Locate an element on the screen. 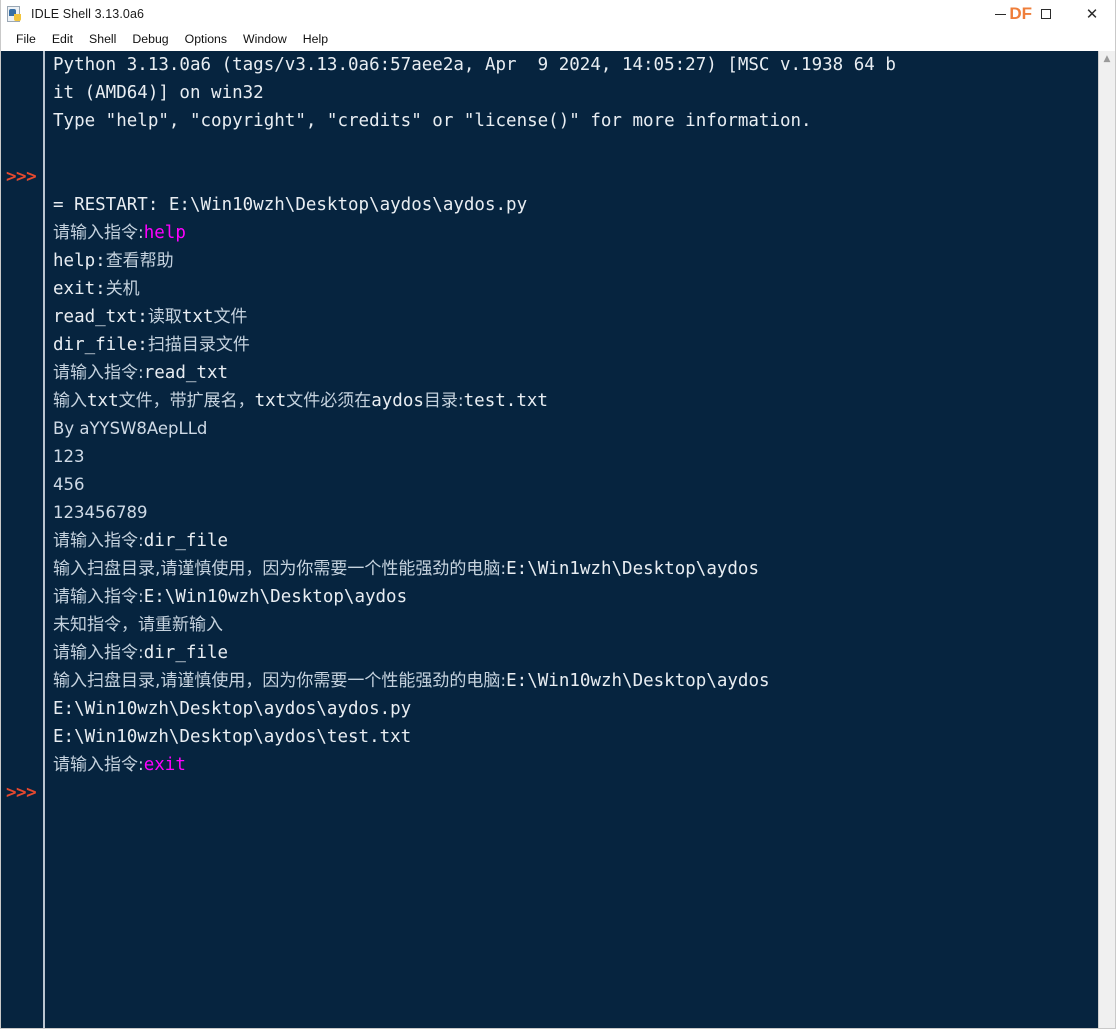 The image size is (1116, 1029). window-title: IDLE Shell 3.13.0a6 is located at coordinates (88, 14).